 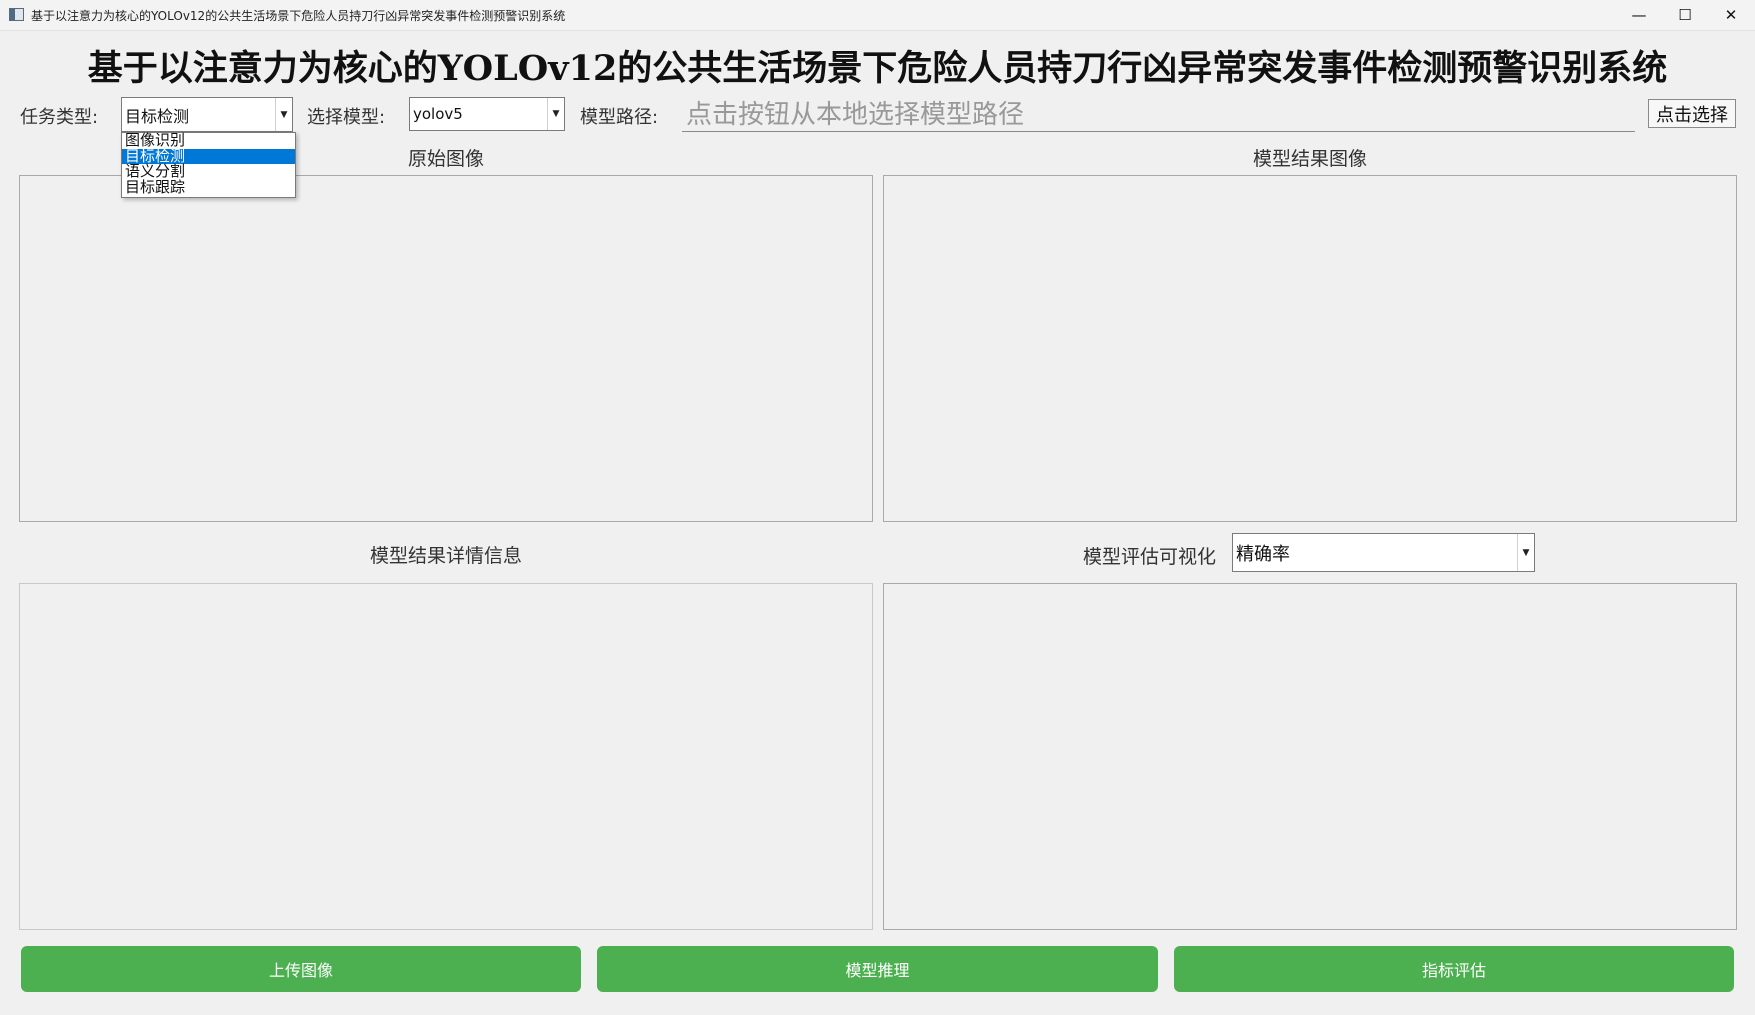 I want to click on model-path-input, so click(x=1158, y=115).